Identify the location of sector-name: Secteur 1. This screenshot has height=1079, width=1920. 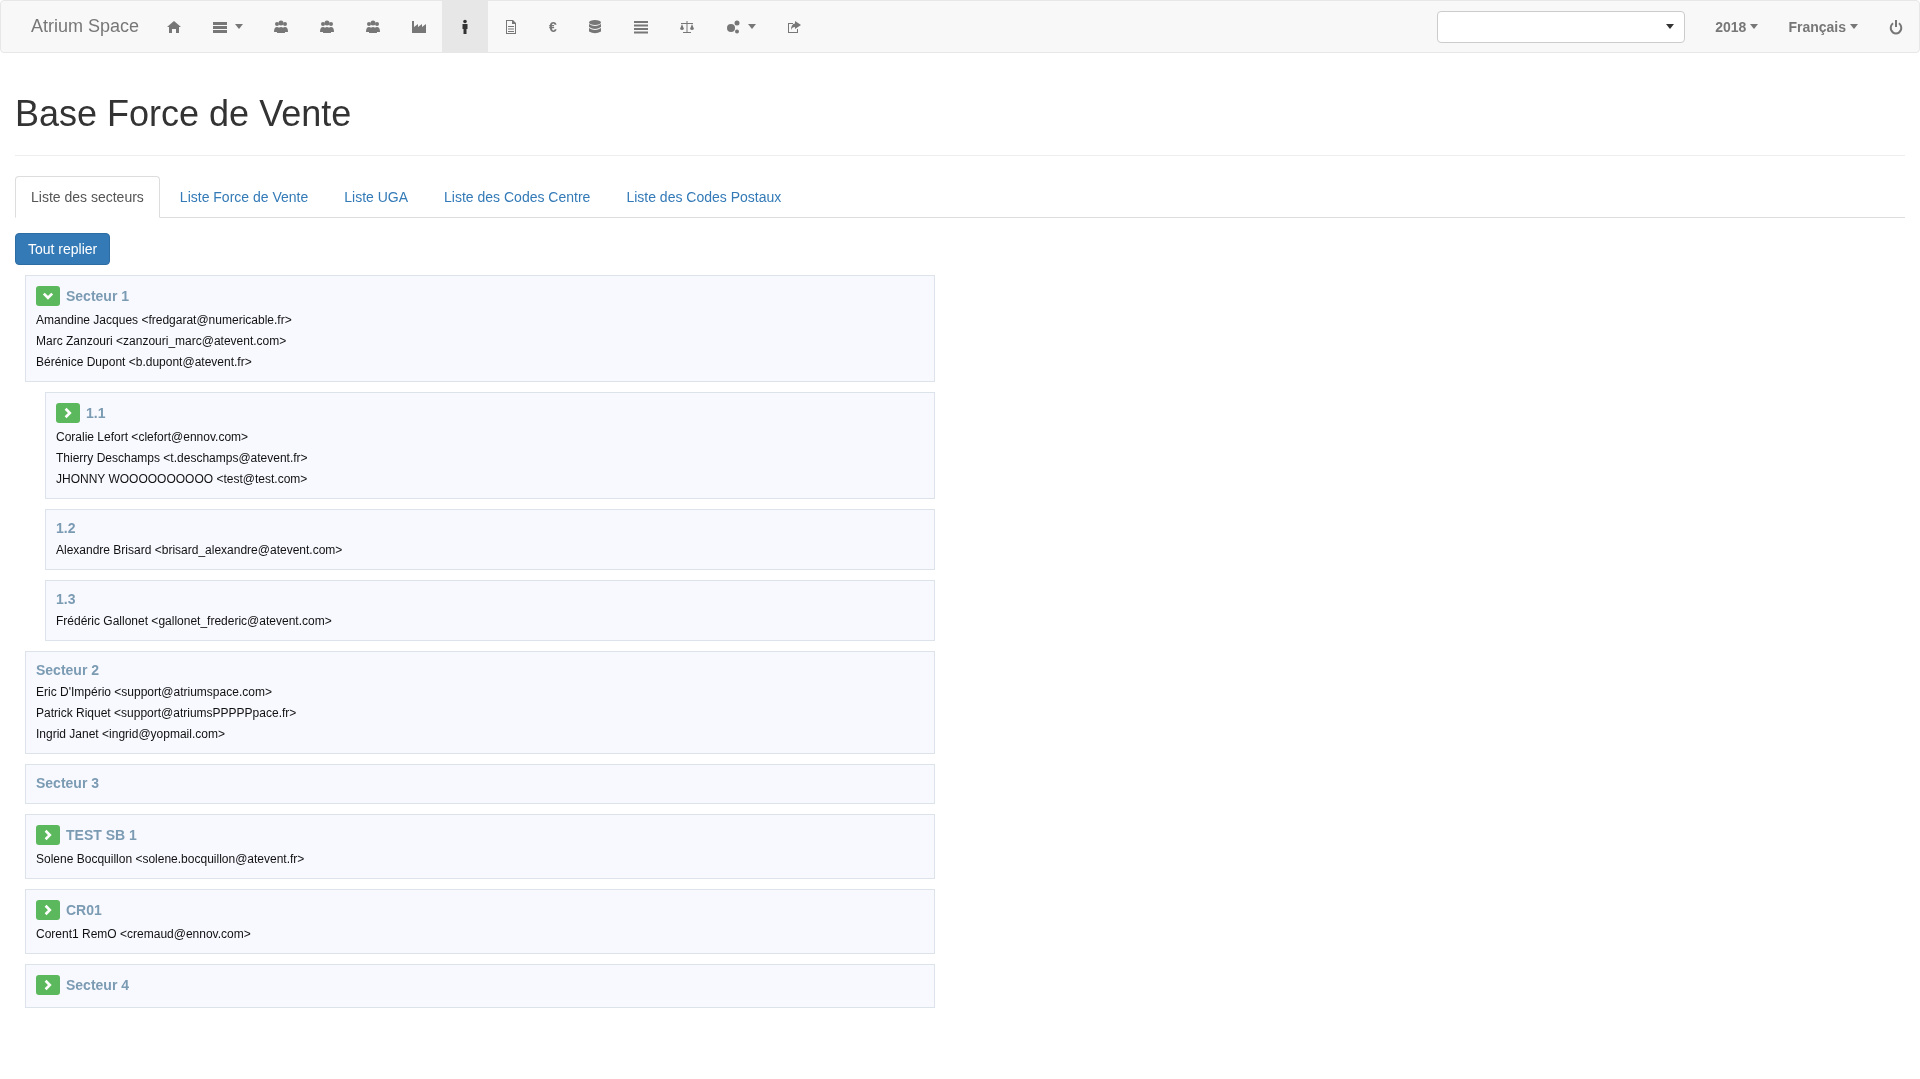
(98, 296).